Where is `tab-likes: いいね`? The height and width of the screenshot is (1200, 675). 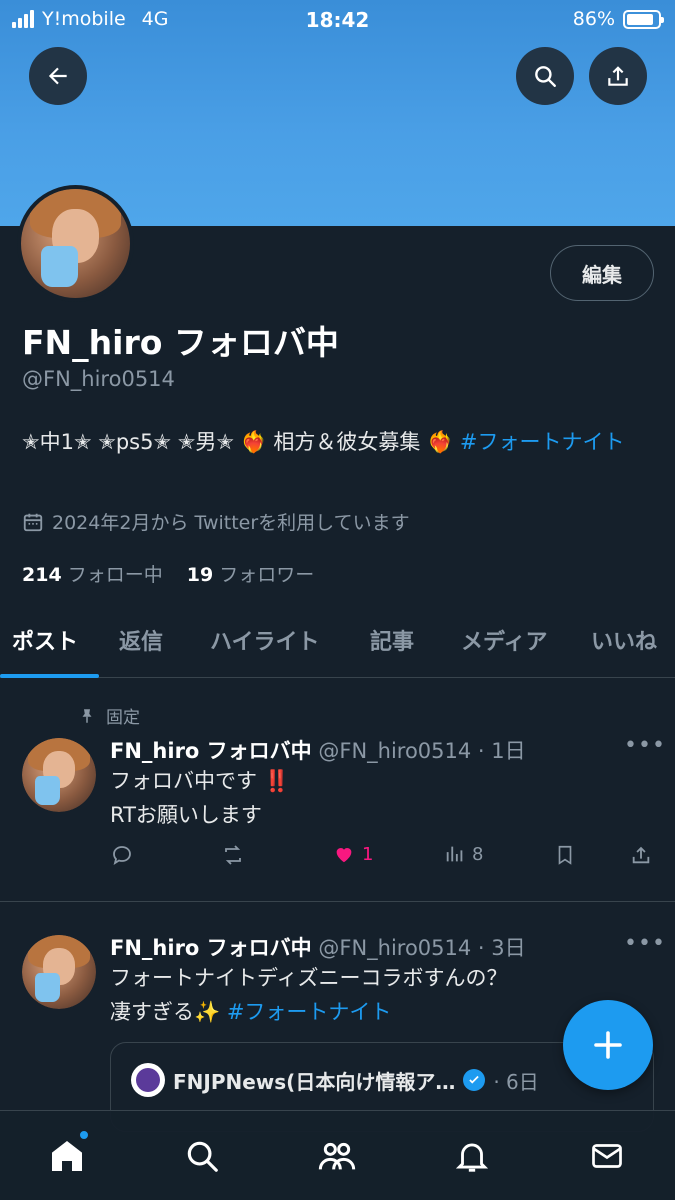 tab-likes: いいね is located at coordinates (624, 640).